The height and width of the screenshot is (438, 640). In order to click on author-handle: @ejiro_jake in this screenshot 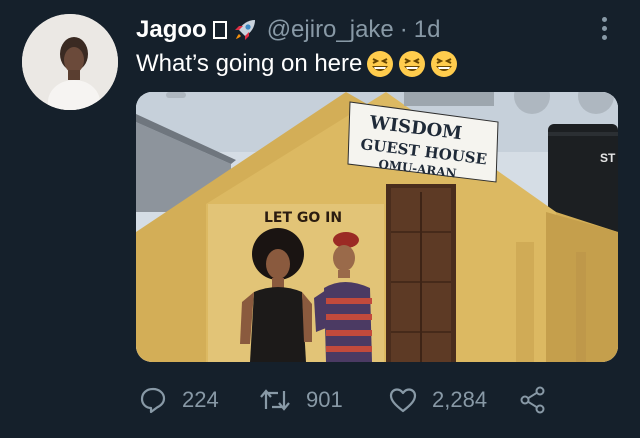, I will do `click(330, 30)`.